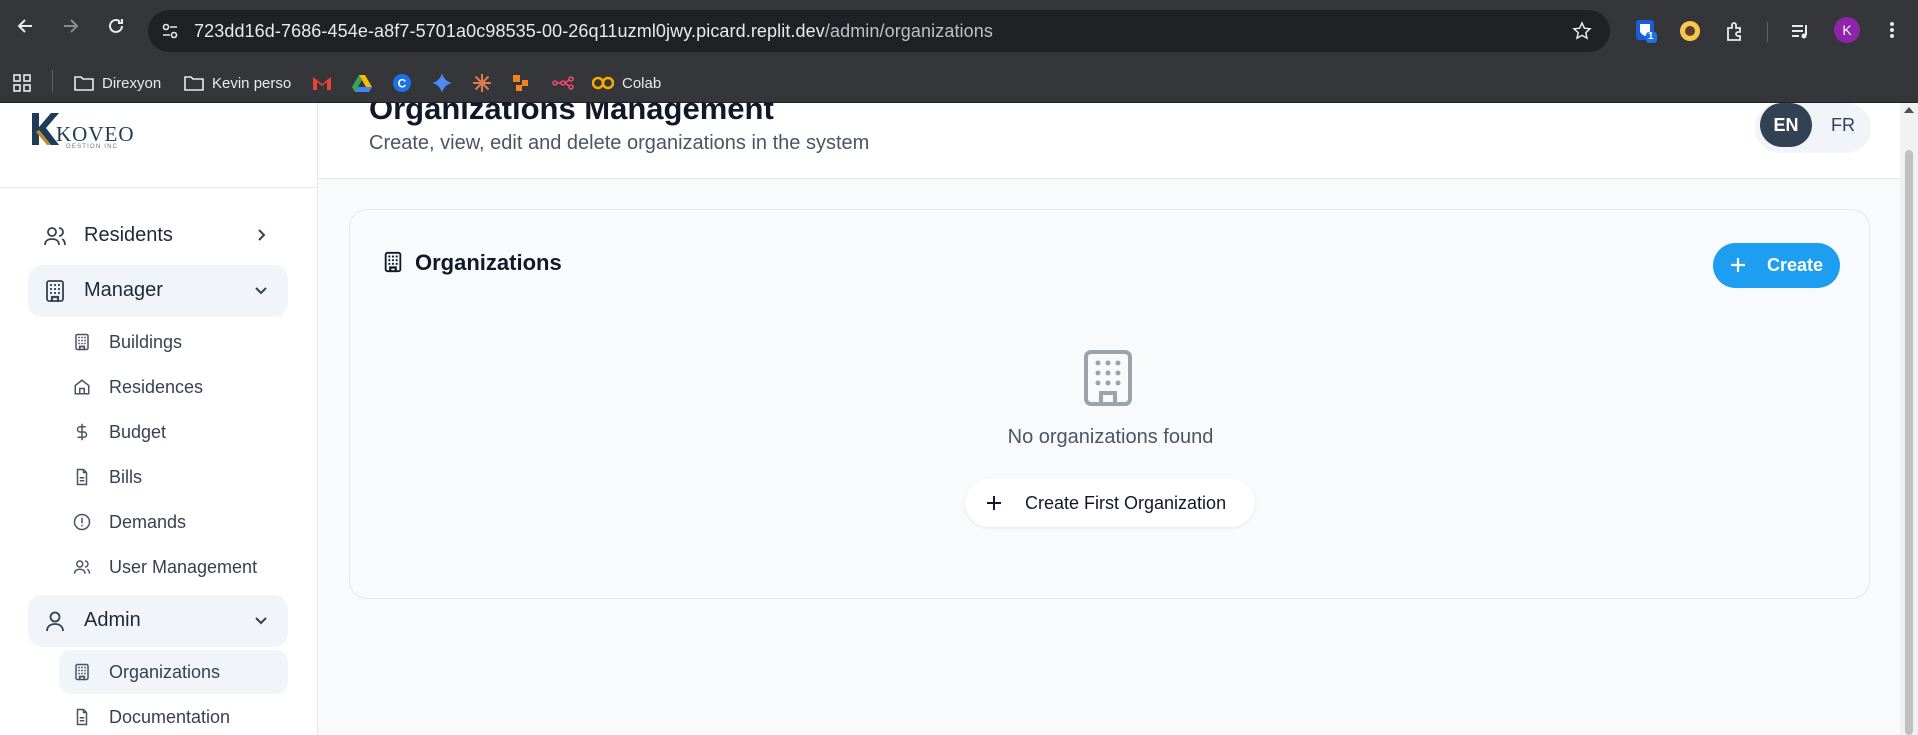  I want to click on browser-menu-icon, so click(1892, 30).